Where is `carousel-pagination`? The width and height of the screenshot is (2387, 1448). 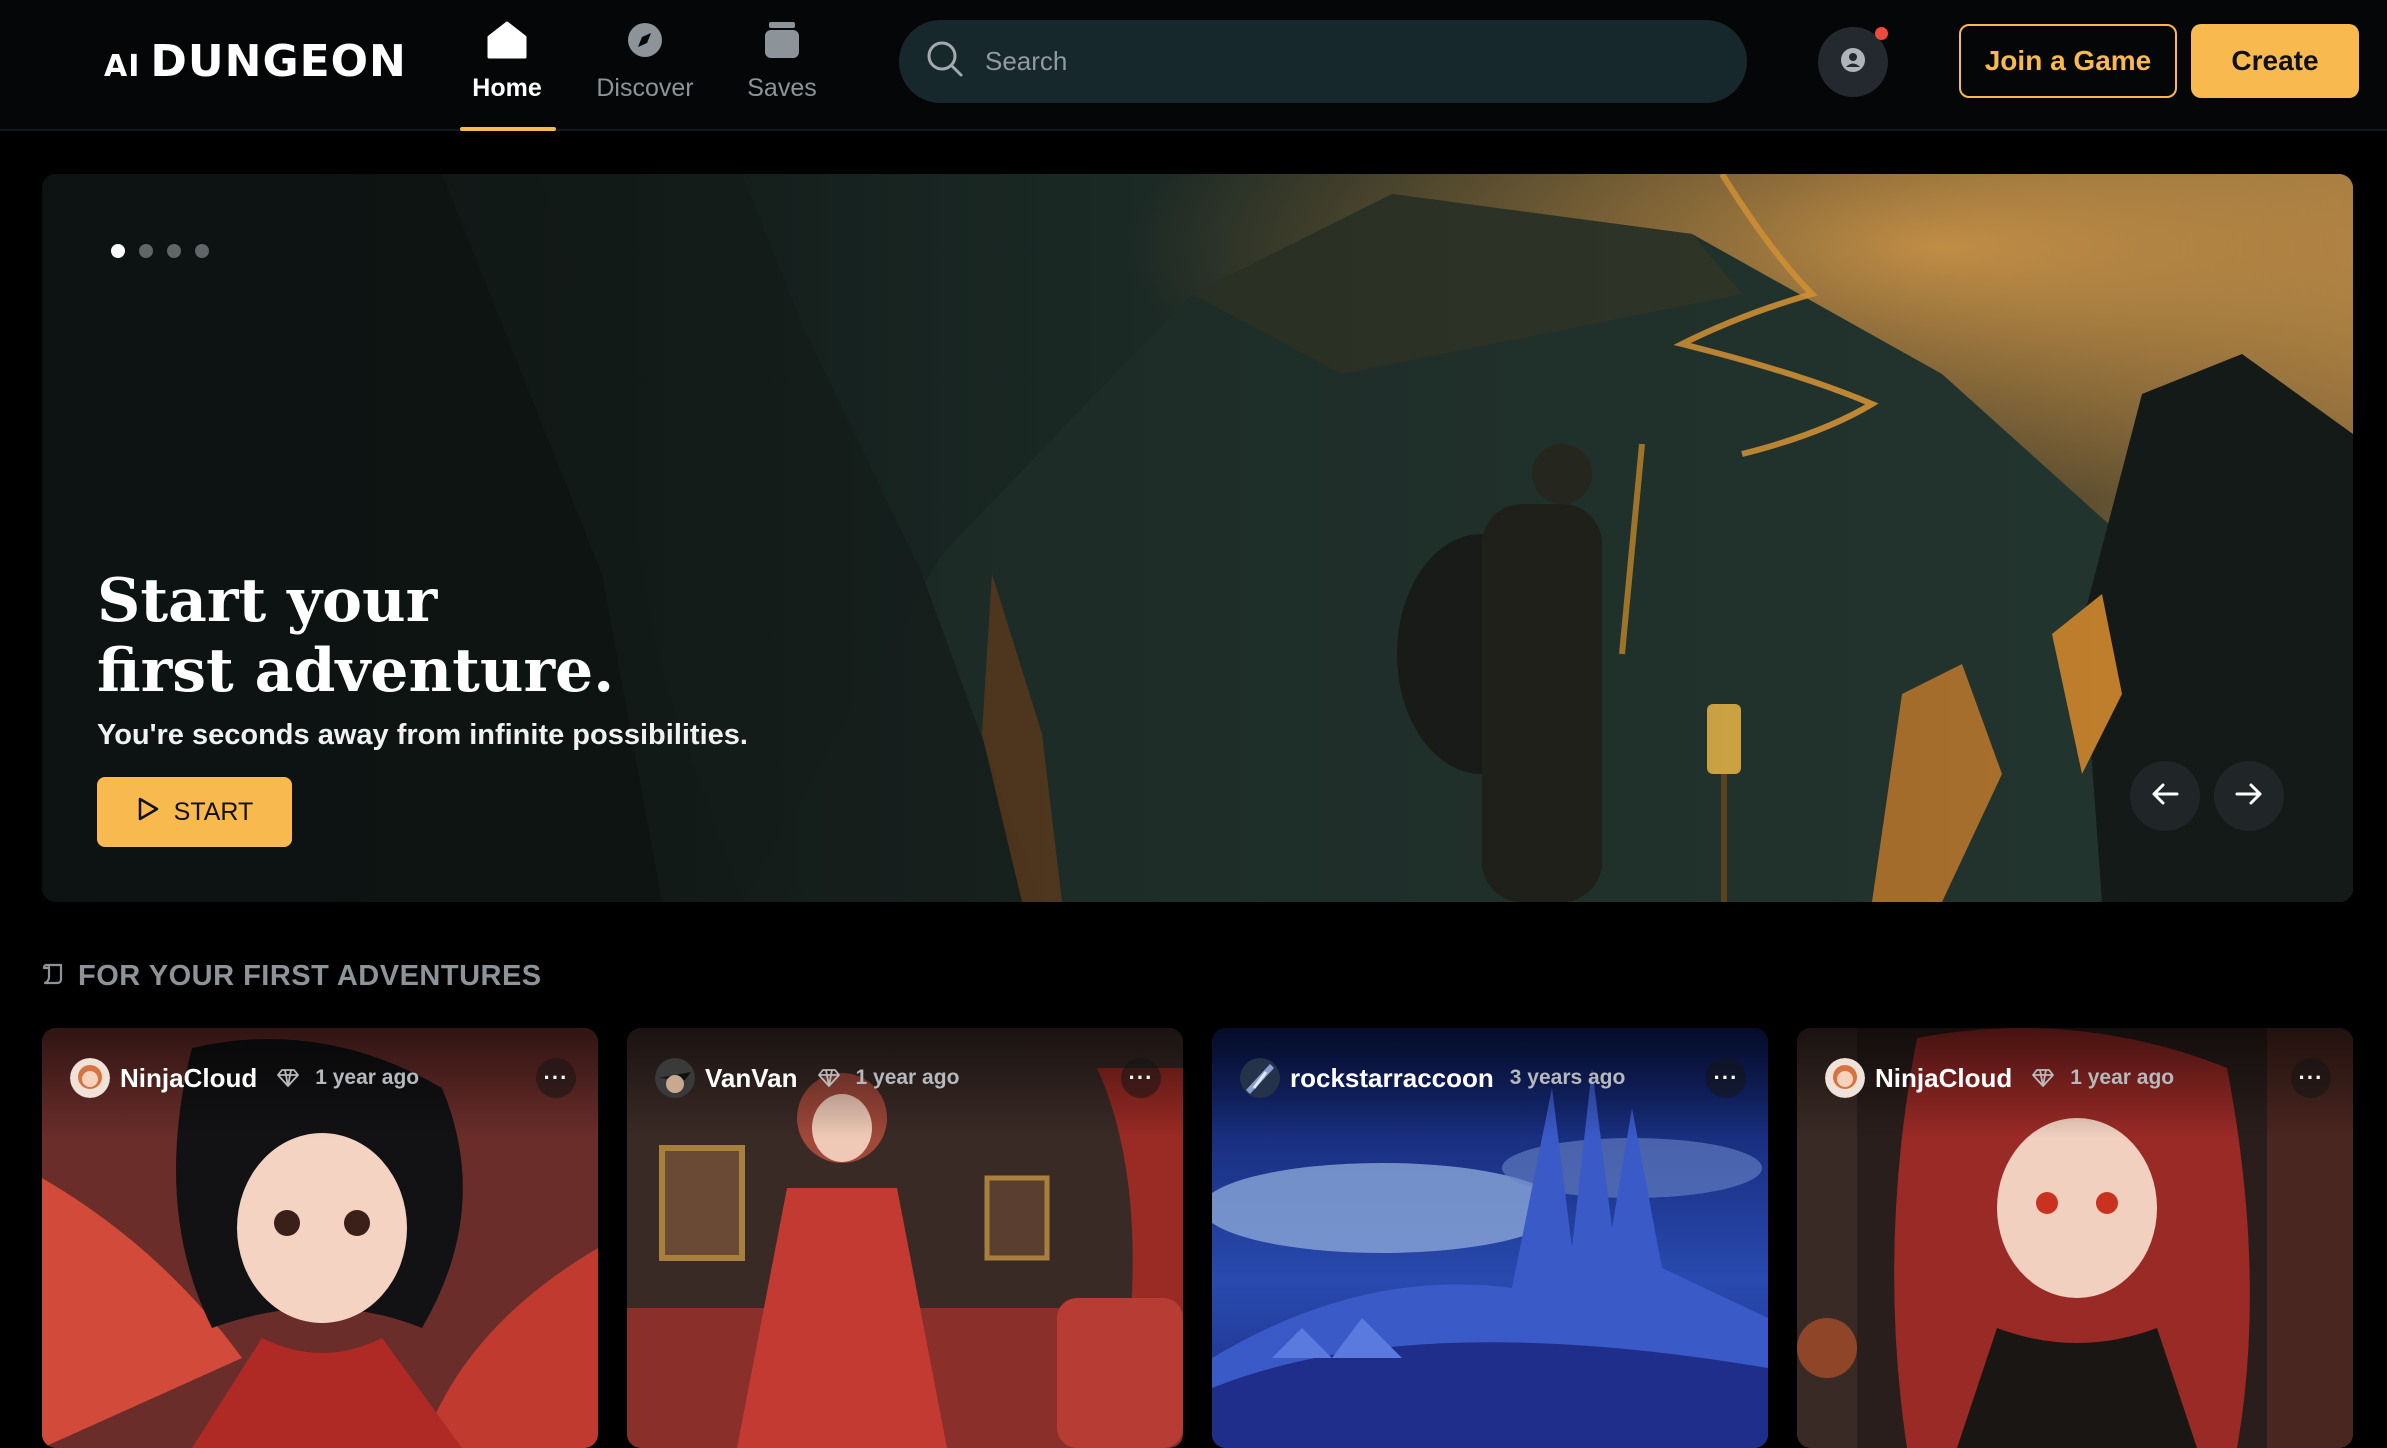 carousel-pagination is located at coordinates (160, 251).